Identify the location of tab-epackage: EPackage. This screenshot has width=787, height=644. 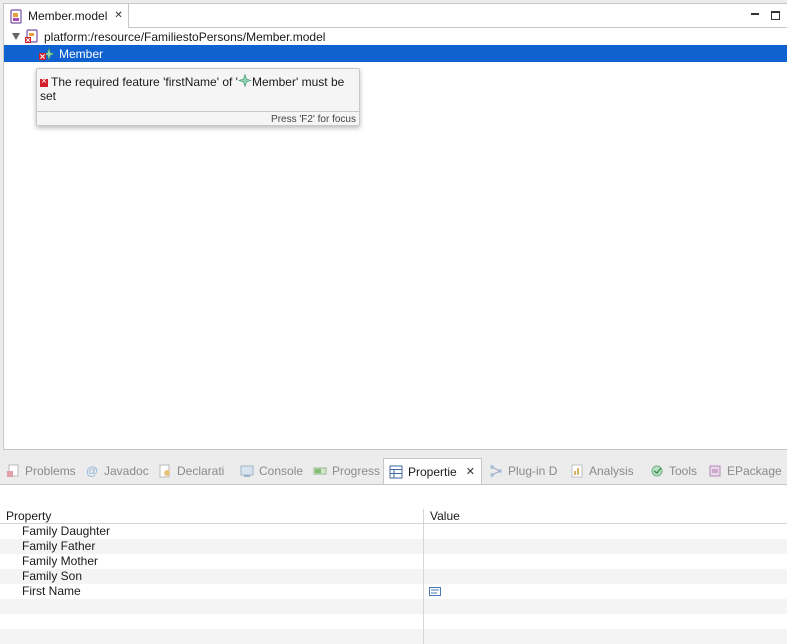
(745, 471).